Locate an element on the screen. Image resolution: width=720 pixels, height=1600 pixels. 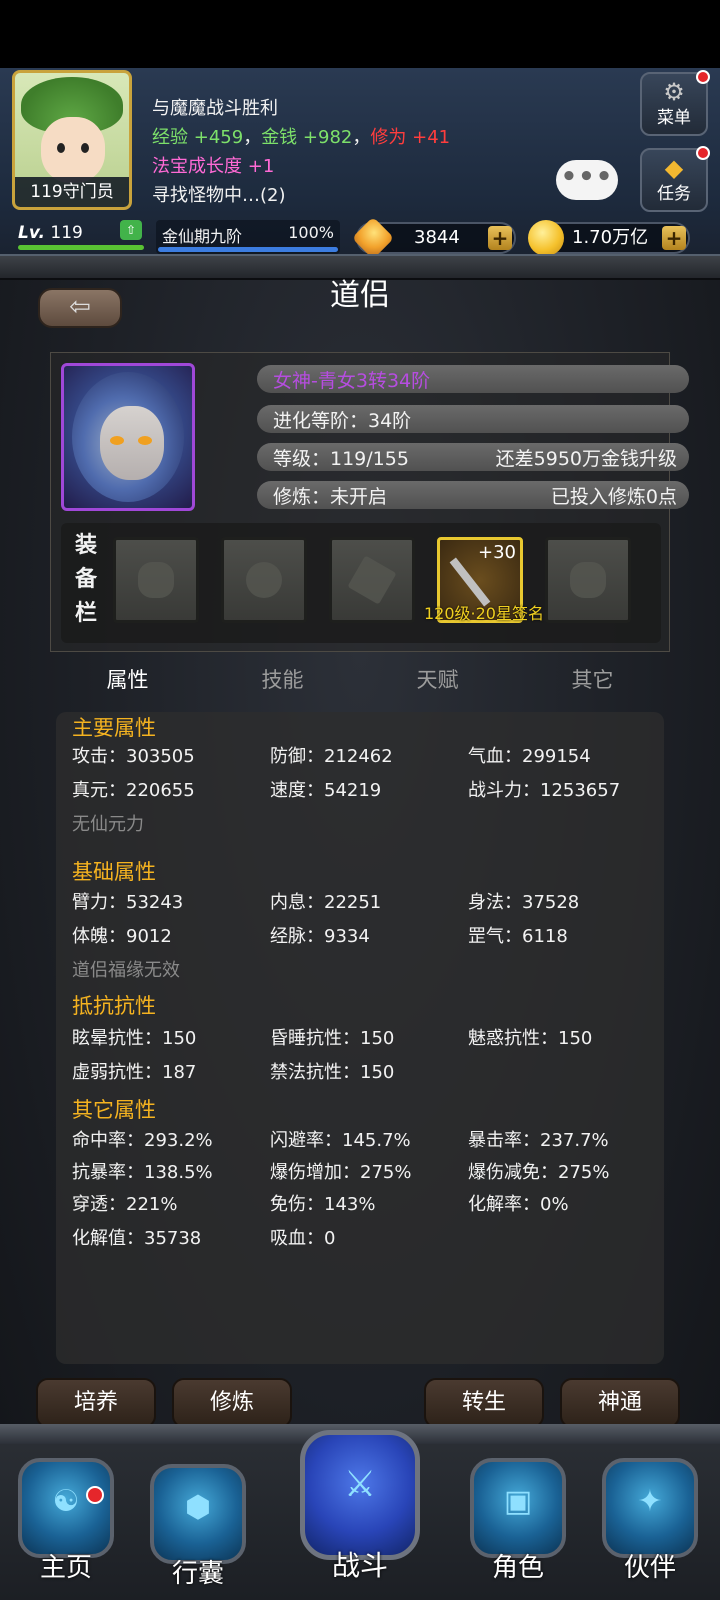
tab-attributes: 属性 is located at coordinates (127, 680).